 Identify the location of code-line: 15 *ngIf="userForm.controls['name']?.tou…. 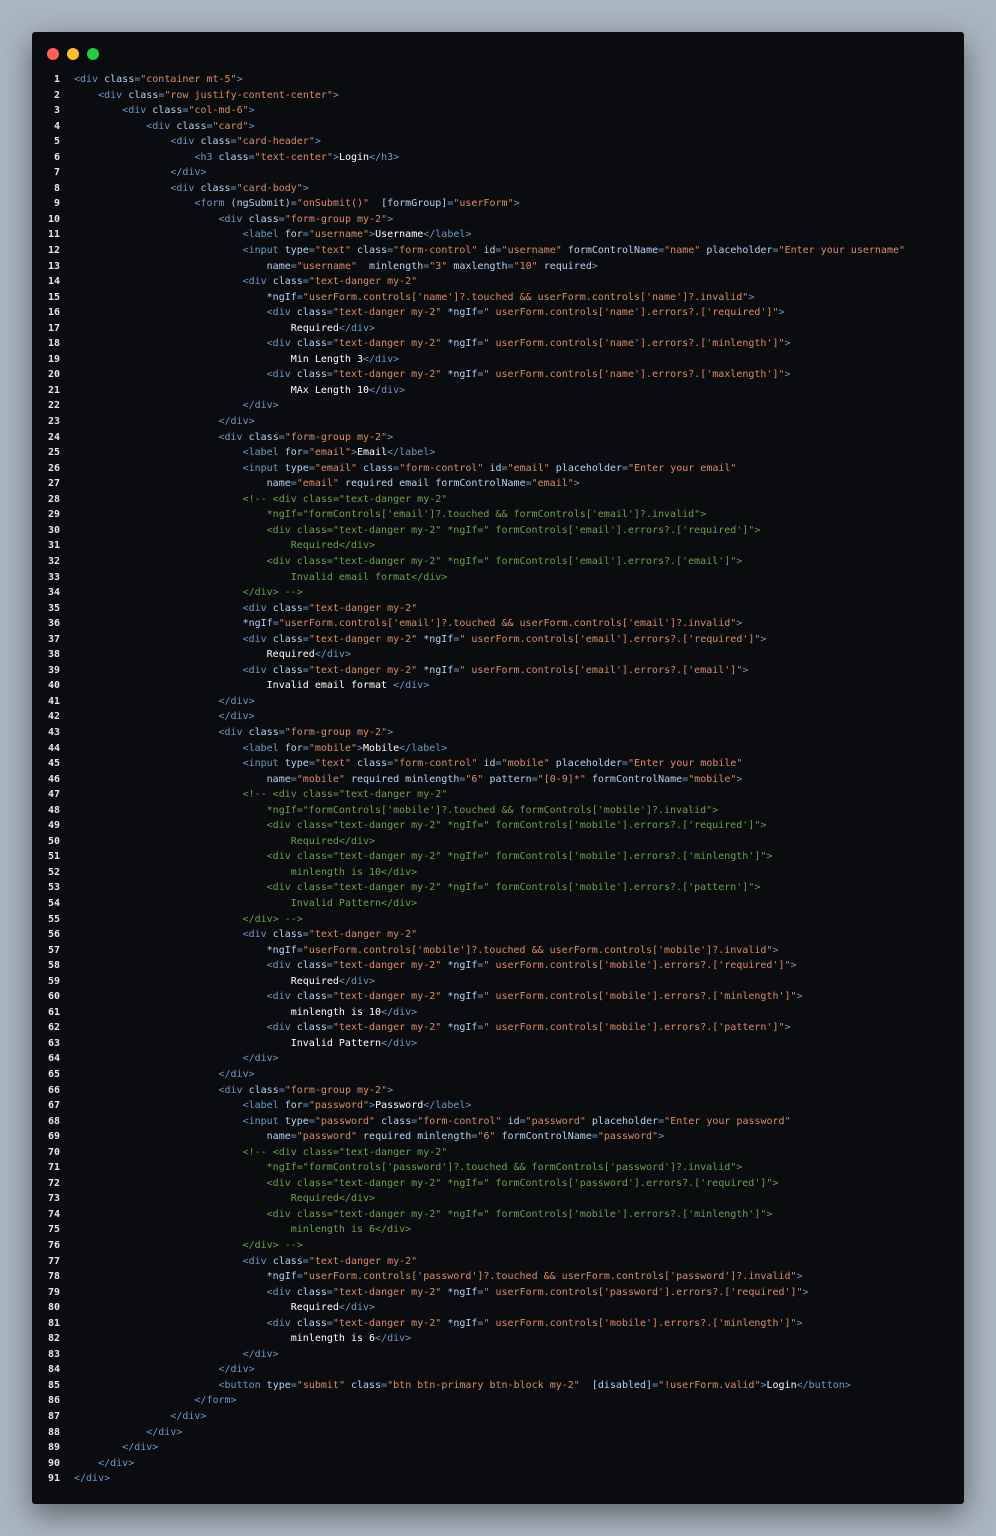
(498, 298).